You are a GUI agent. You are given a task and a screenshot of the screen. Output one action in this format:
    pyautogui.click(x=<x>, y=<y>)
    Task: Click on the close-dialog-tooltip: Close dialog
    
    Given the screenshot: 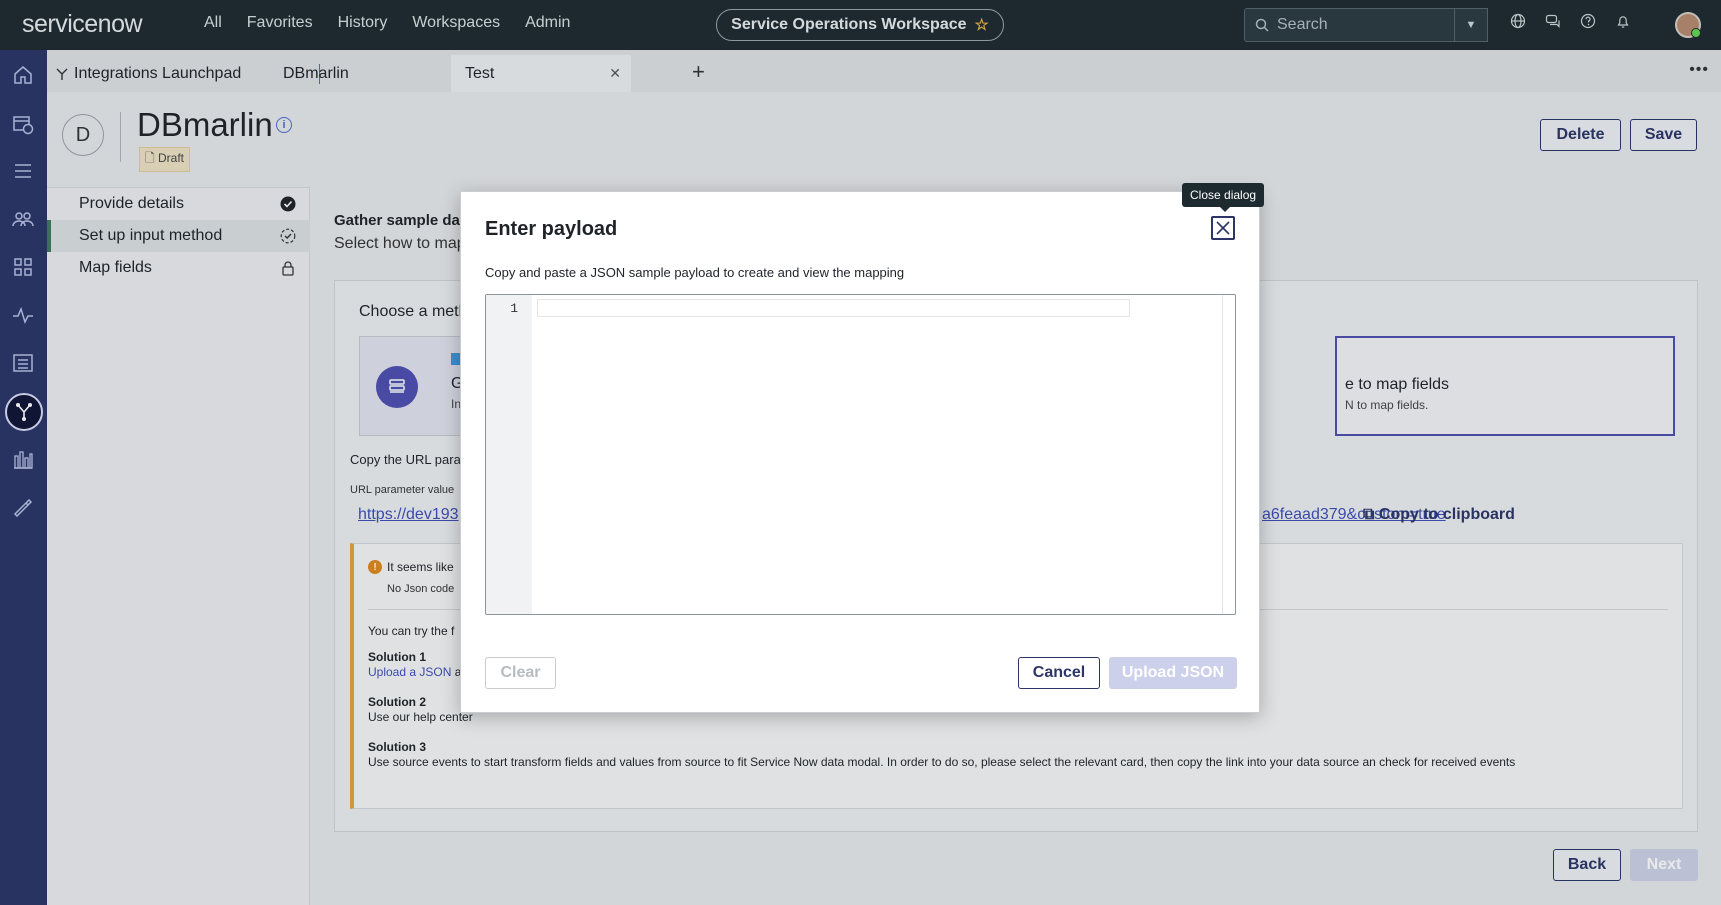 What is the action you would take?
    pyautogui.click(x=1223, y=197)
    